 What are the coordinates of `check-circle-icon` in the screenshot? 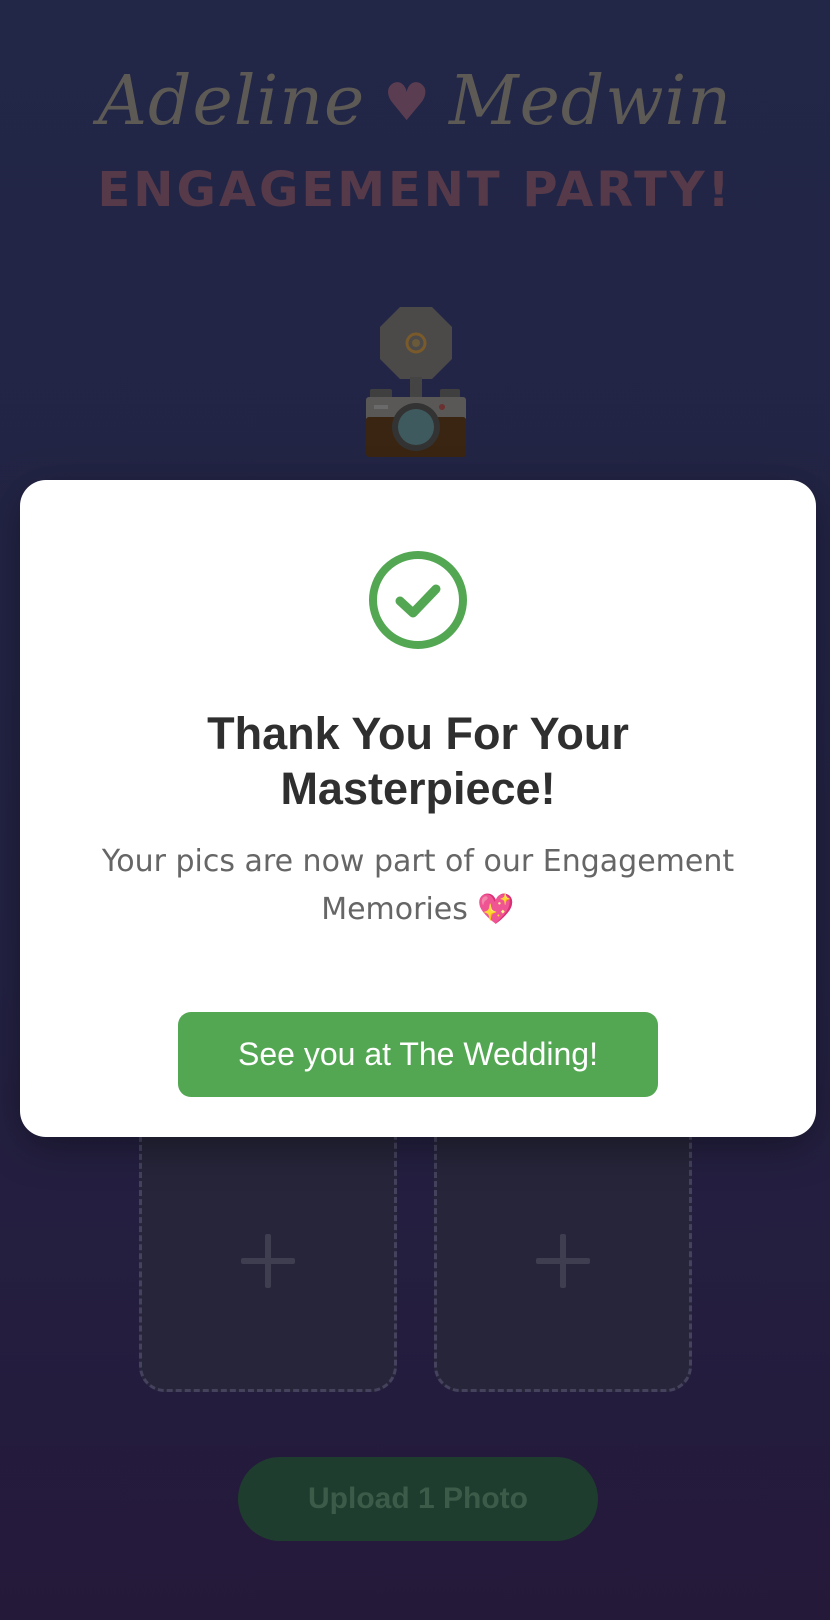 It's located at (418, 600).